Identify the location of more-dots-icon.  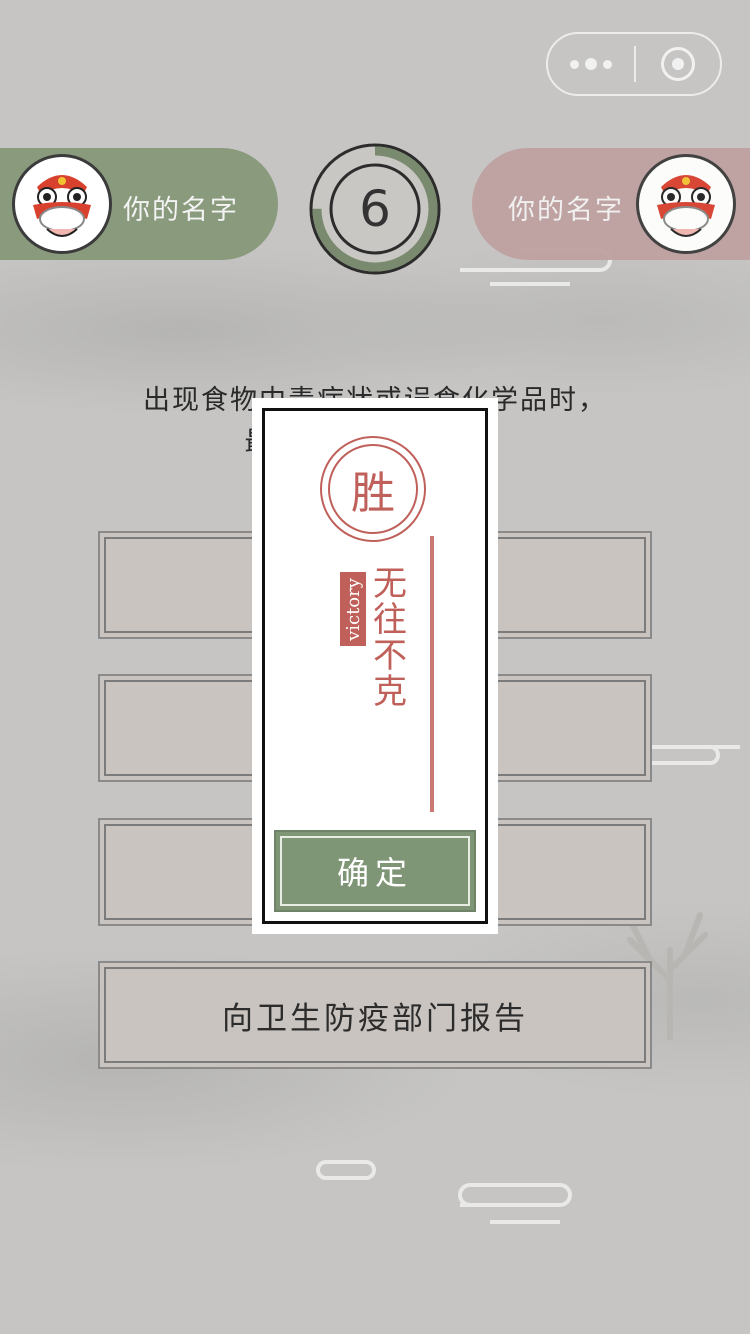
(591, 64).